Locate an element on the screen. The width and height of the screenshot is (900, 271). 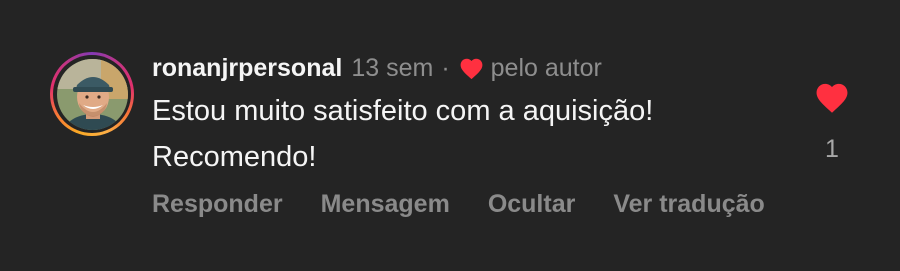
comment-timestamp: 13 sem is located at coordinates (392, 67).